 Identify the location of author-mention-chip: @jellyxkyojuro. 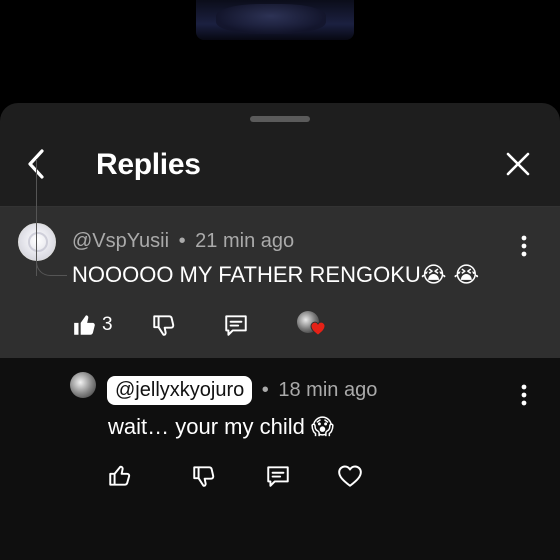
(180, 390).